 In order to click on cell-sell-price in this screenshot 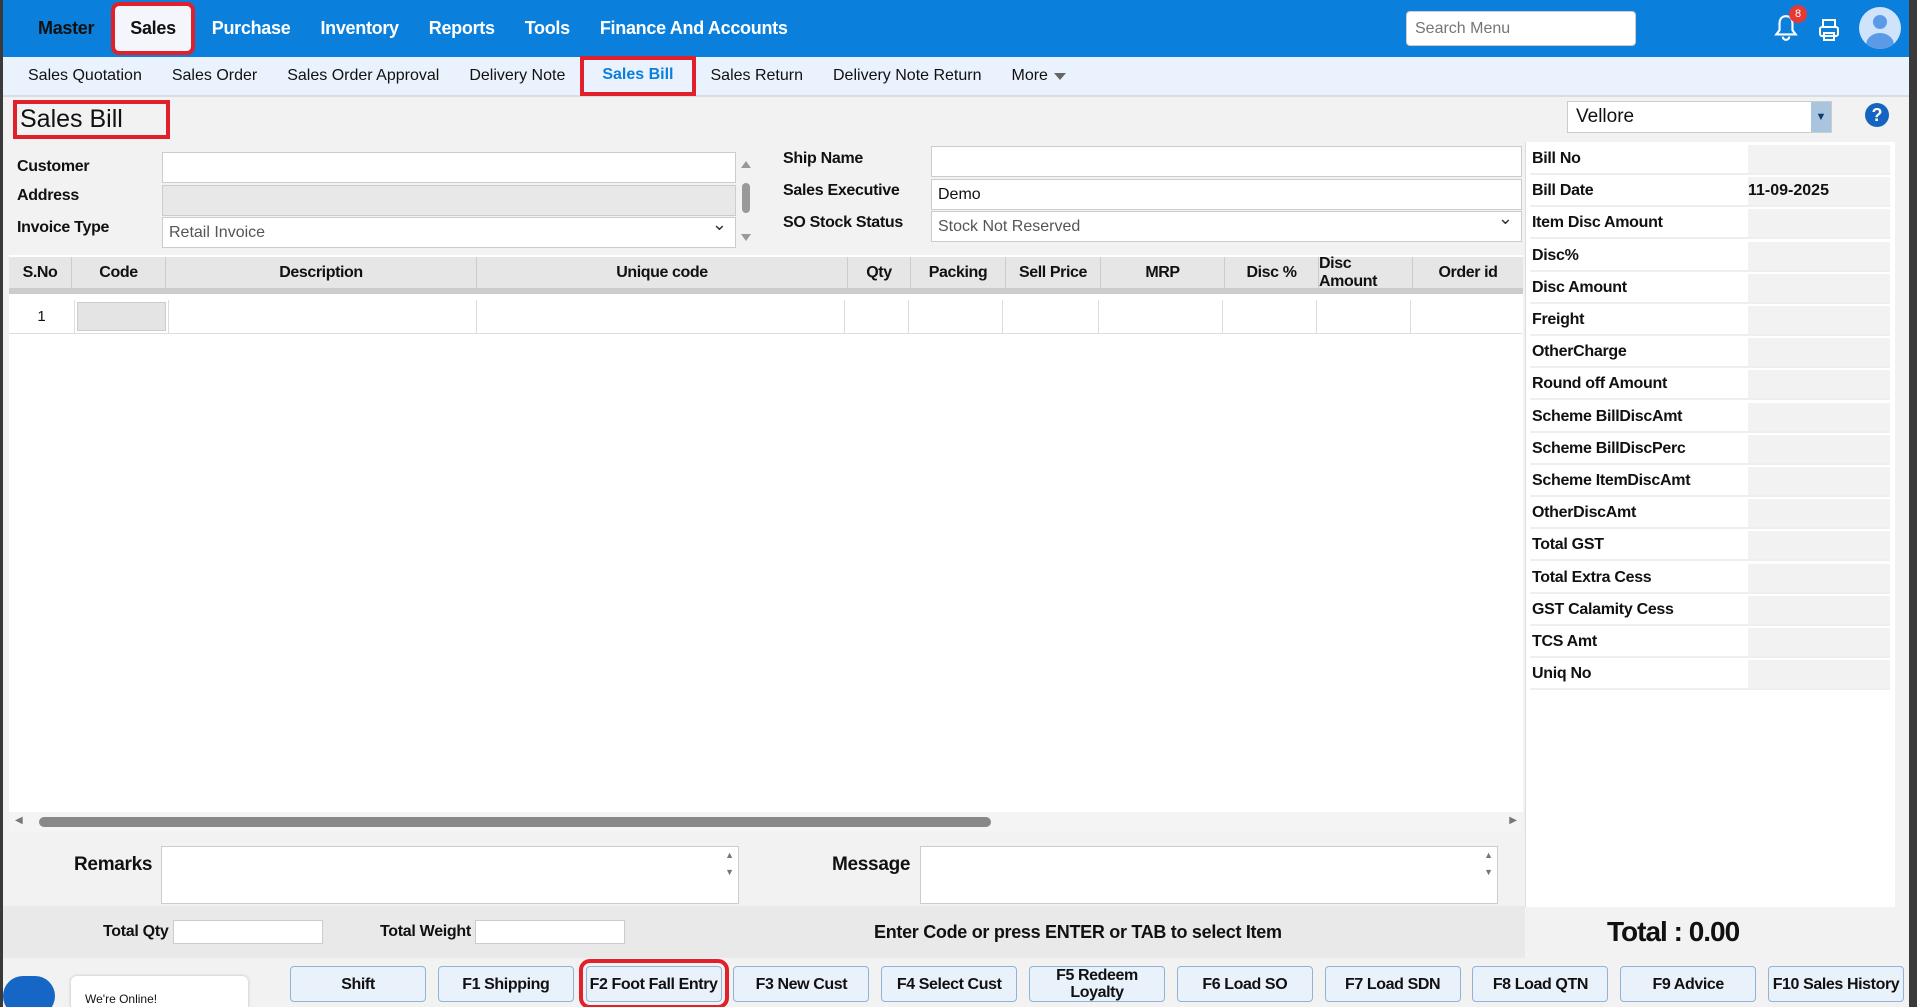, I will do `click(1051, 317)`.